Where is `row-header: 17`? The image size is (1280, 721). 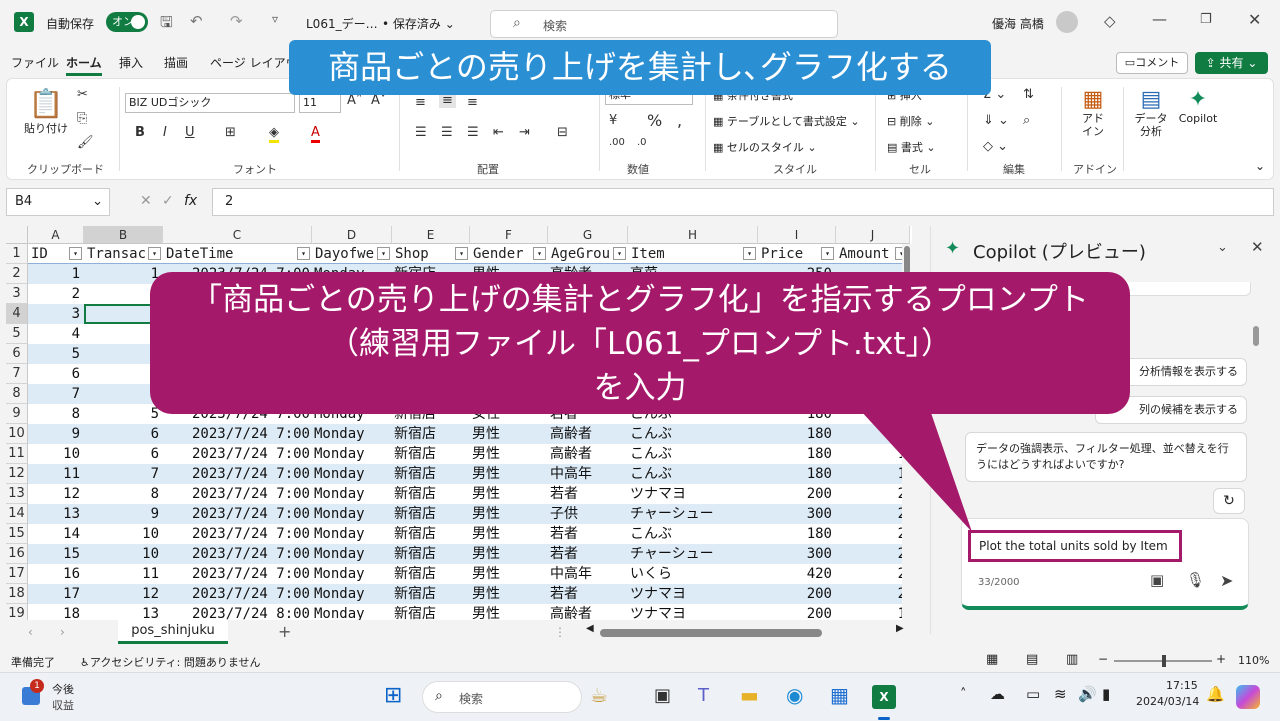
row-header: 17 is located at coordinates (17, 574).